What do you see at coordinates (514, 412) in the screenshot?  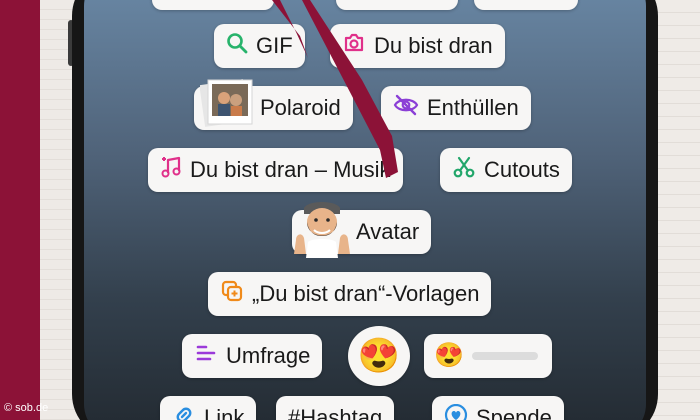 I see `sticker-spende-label: Spende` at bounding box center [514, 412].